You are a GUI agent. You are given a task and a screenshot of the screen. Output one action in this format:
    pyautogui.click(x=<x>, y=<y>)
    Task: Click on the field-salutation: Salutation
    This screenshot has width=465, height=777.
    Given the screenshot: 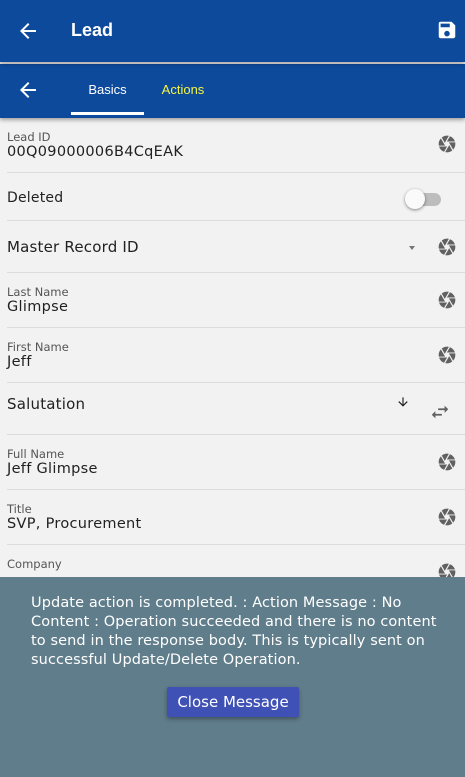 What is the action you would take?
    pyautogui.click(x=236, y=409)
    